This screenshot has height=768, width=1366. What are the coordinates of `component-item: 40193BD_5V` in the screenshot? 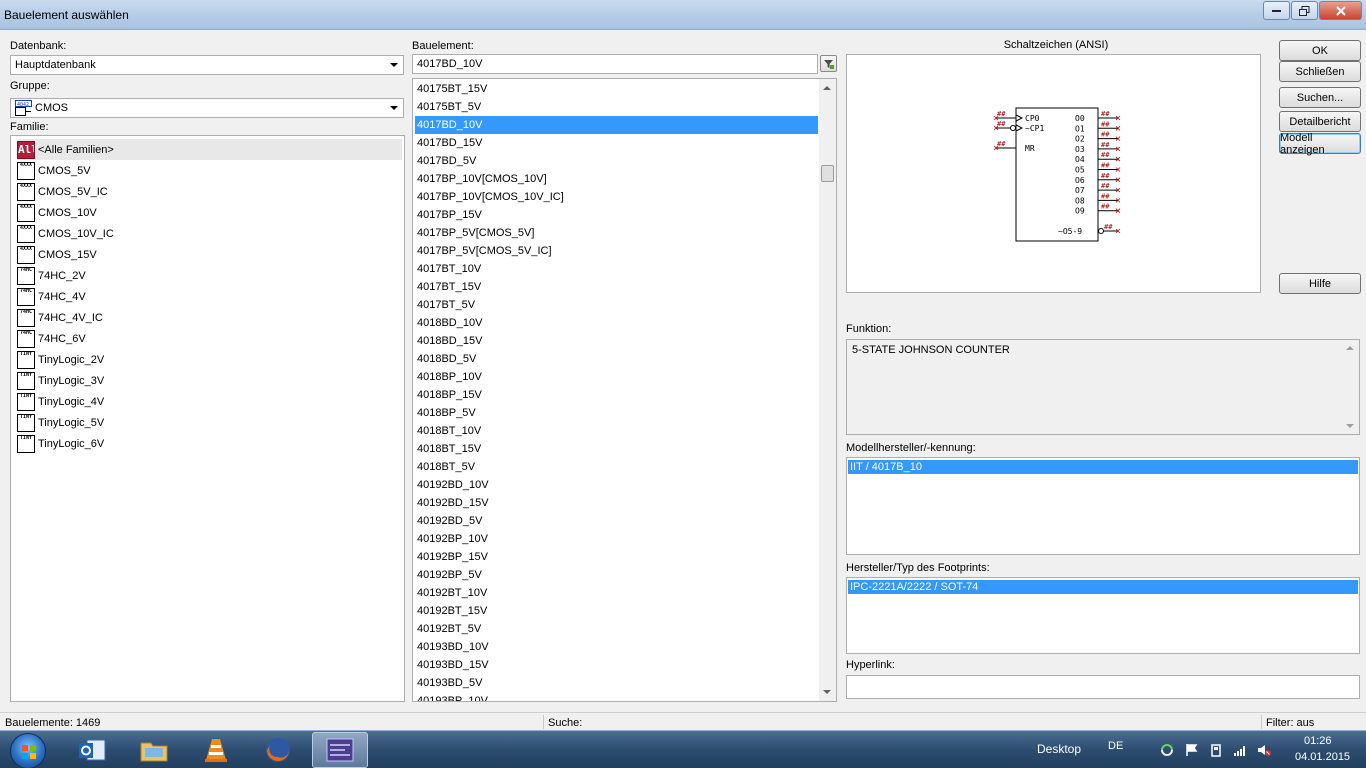 It's located at (616, 683).